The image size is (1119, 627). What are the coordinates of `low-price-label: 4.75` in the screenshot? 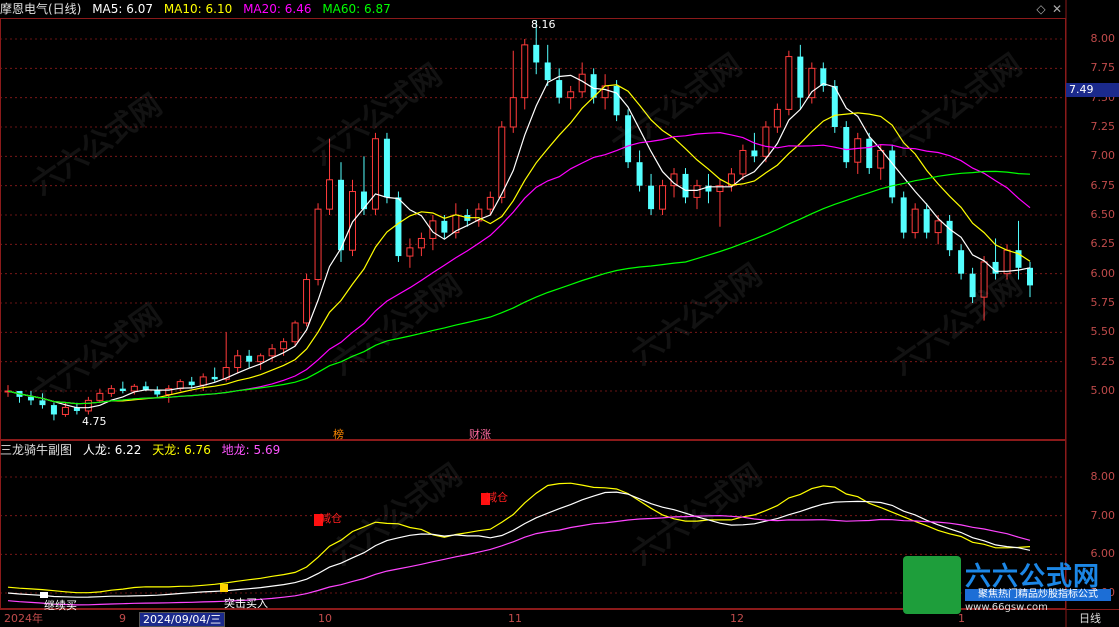 It's located at (94, 421).